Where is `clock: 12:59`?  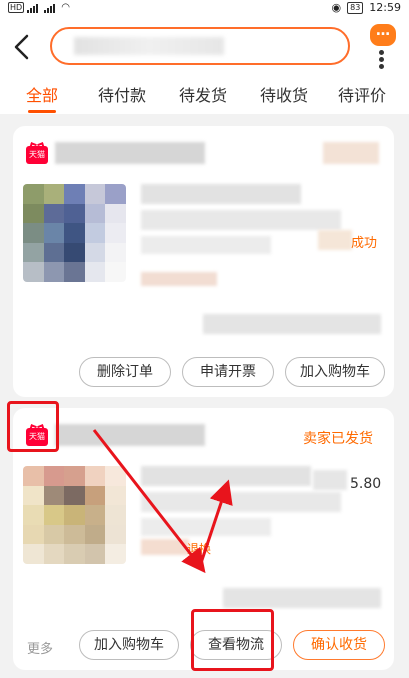
clock: 12:59 is located at coordinates (385, 7).